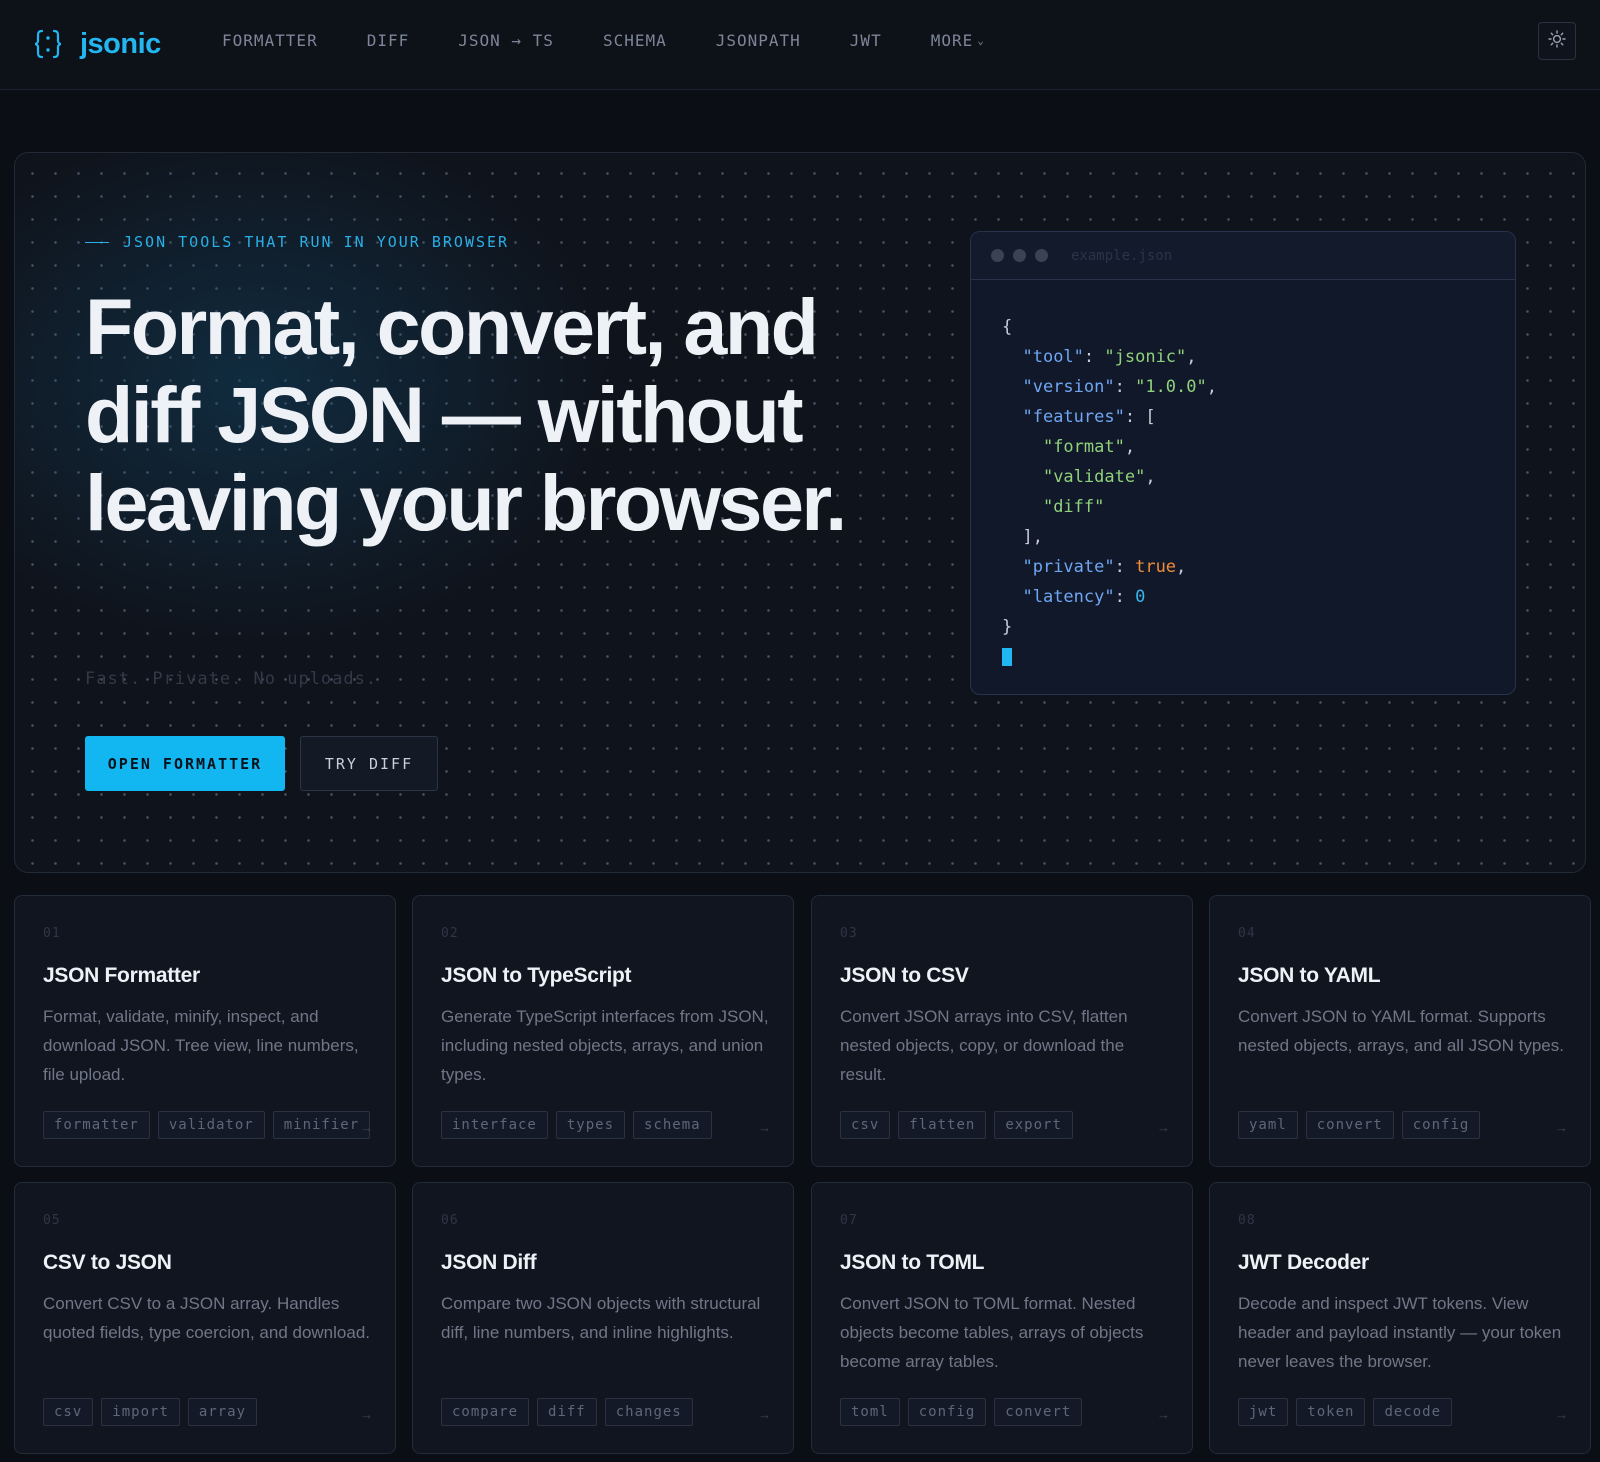 This screenshot has width=1600, height=1462. I want to click on json-string: "1.0.0", so click(1171, 387).